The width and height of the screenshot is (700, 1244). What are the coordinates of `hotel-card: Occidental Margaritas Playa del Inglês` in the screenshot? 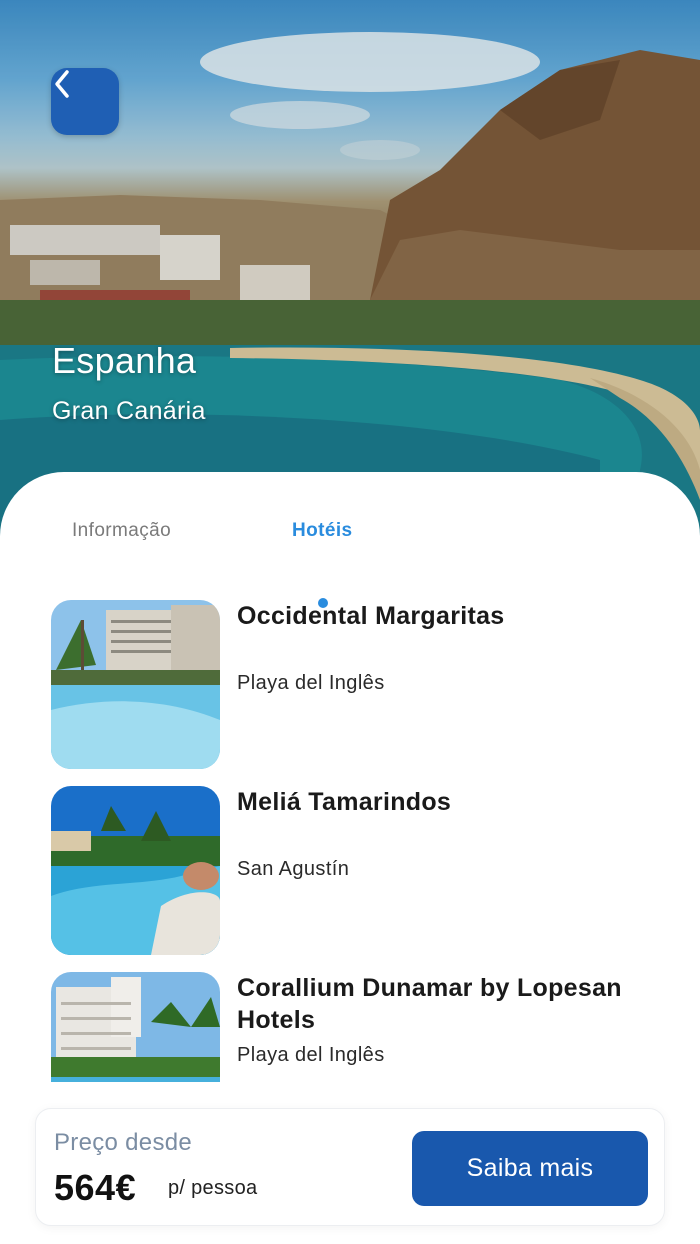 It's located at (361, 685).